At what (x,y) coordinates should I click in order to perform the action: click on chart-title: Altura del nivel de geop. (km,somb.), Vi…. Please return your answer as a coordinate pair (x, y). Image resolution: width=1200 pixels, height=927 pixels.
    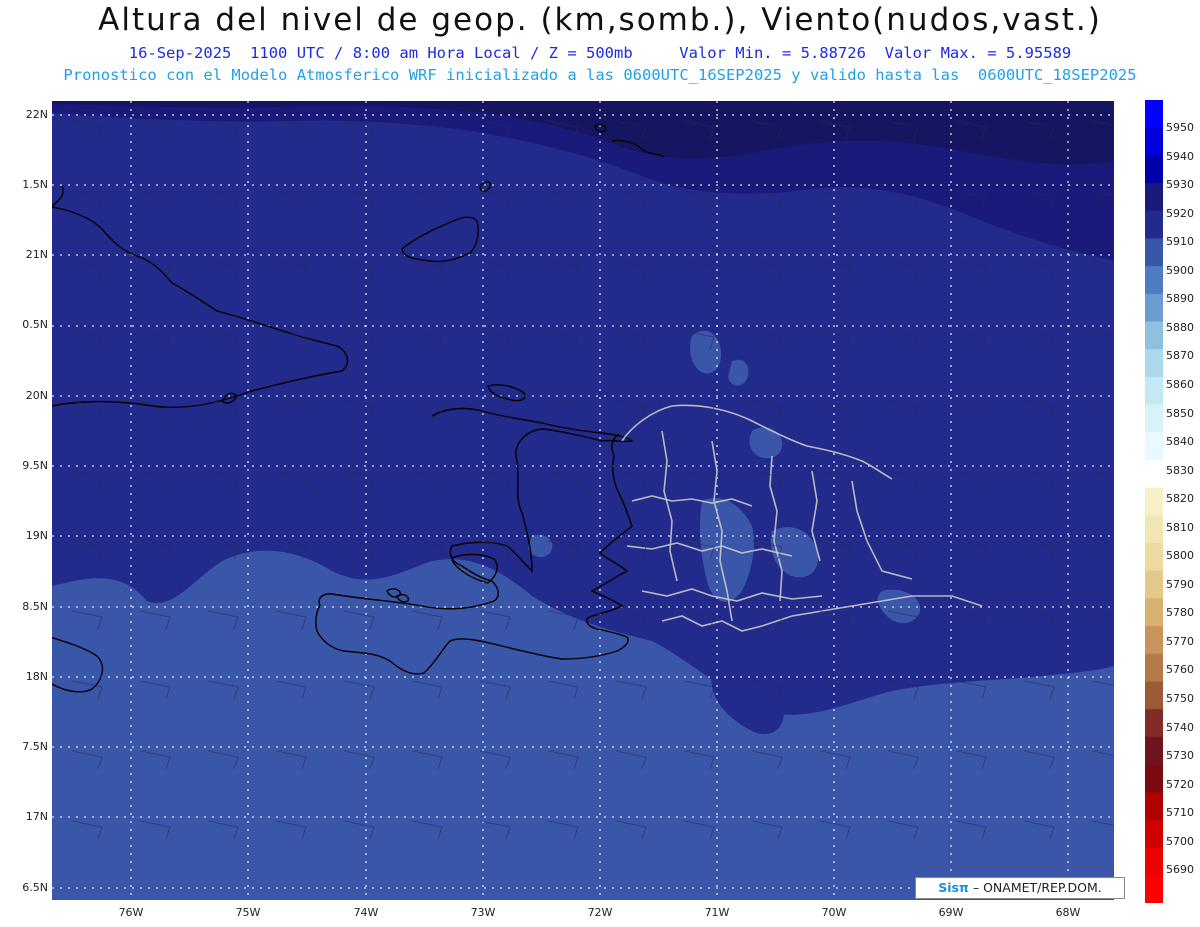
    Looking at the image, I should click on (600, 20).